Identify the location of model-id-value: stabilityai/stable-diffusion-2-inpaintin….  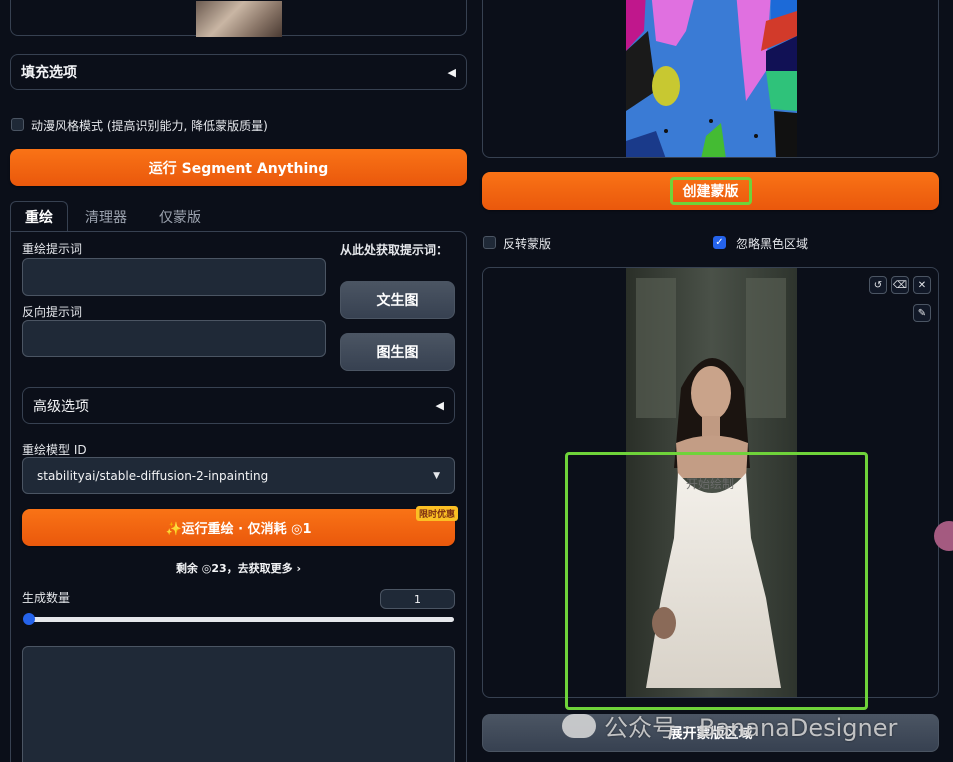
(153, 475).